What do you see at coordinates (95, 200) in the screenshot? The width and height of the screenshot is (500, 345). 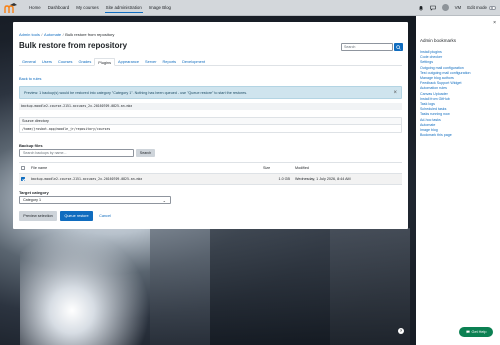 I see `target-category-select: Category 1 ⌄` at bounding box center [95, 200].